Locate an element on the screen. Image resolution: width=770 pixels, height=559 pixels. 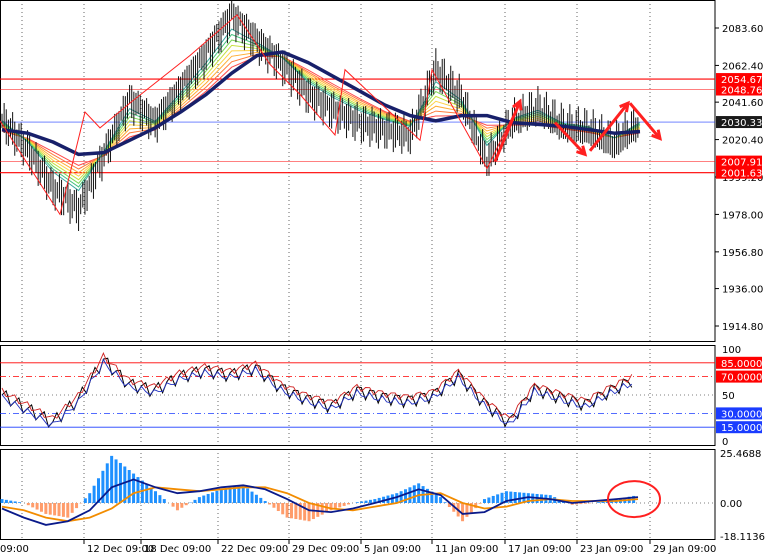
rsi-level-tag: 85.0000 is located at coordinates (741, 364).